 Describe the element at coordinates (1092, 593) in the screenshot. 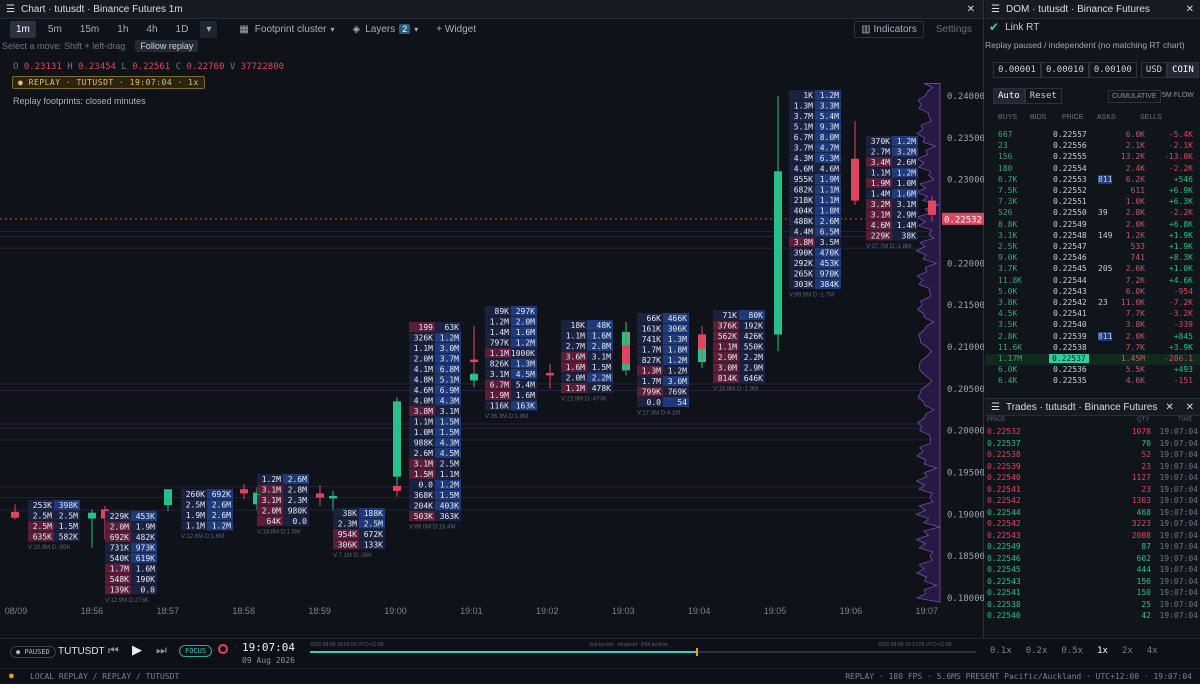

I see `trade-row: 0.22541 150 19:07:04` at that location.